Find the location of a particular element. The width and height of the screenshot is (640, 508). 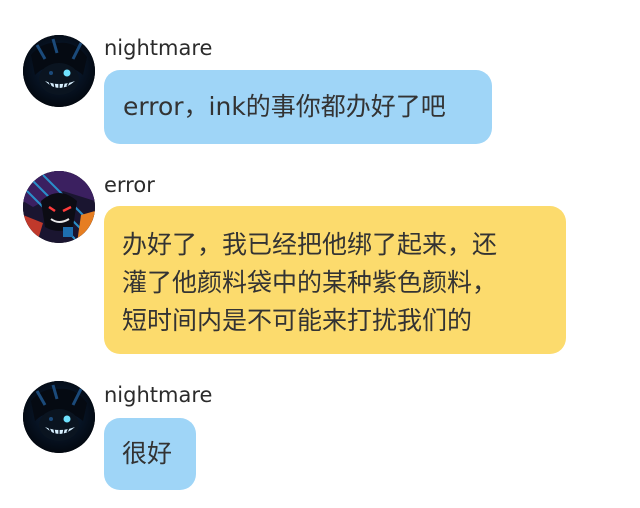

message-bubble: 很好 is located at coordinates (150, 454).